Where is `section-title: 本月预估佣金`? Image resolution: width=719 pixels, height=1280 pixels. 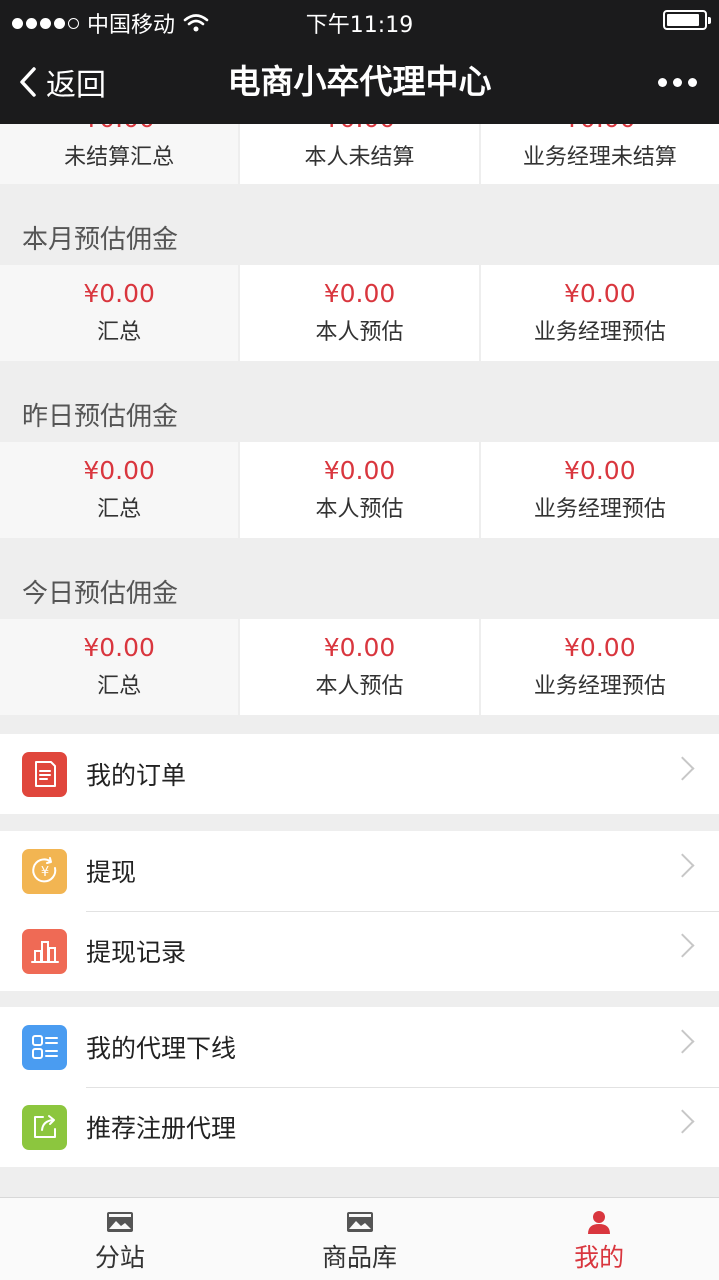 section-title: 本月预估佣金 is located at coordinates (100, 240).